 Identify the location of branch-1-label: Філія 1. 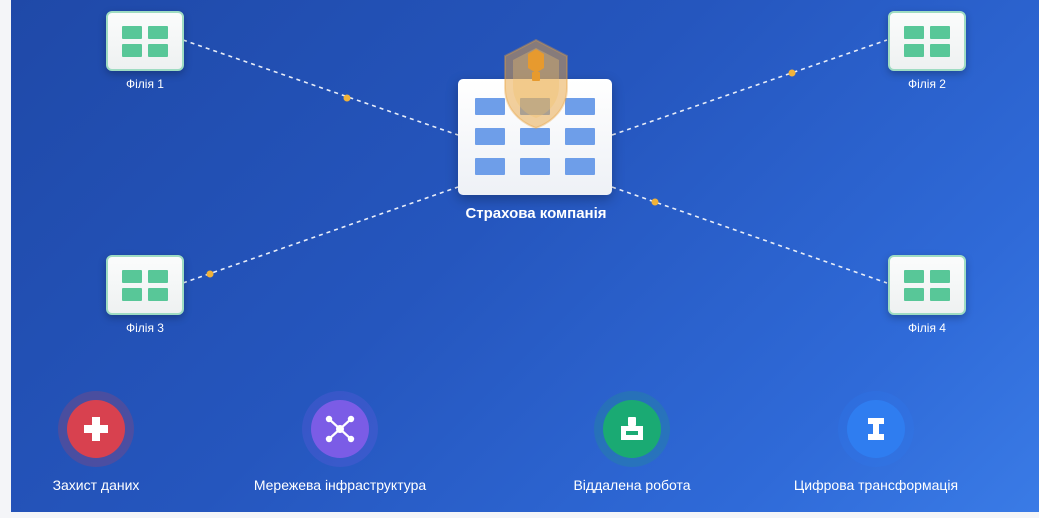
(145, 84).